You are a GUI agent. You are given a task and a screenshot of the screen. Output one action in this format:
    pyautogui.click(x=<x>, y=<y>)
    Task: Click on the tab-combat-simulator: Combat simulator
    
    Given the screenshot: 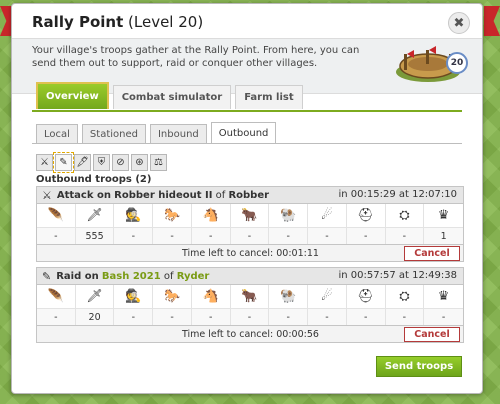 What is the action you would take?
    pyautogui.click(x=172, y=97)
    